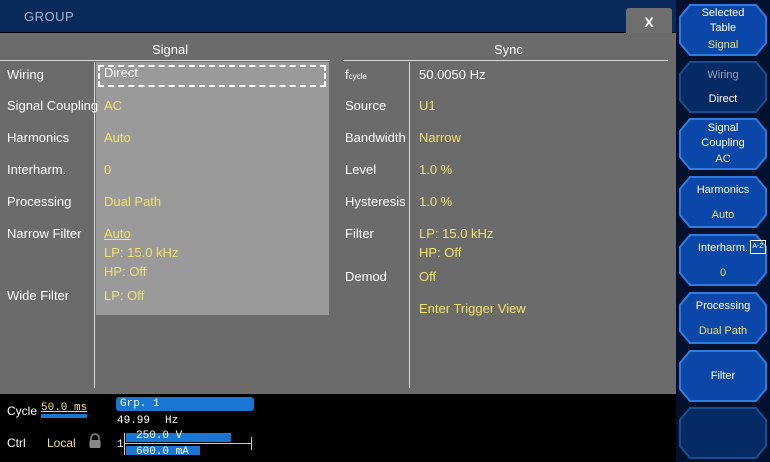 This screenshot has height=462, width=770. I want to click on ctrl-value: Local, so click(61, 443).